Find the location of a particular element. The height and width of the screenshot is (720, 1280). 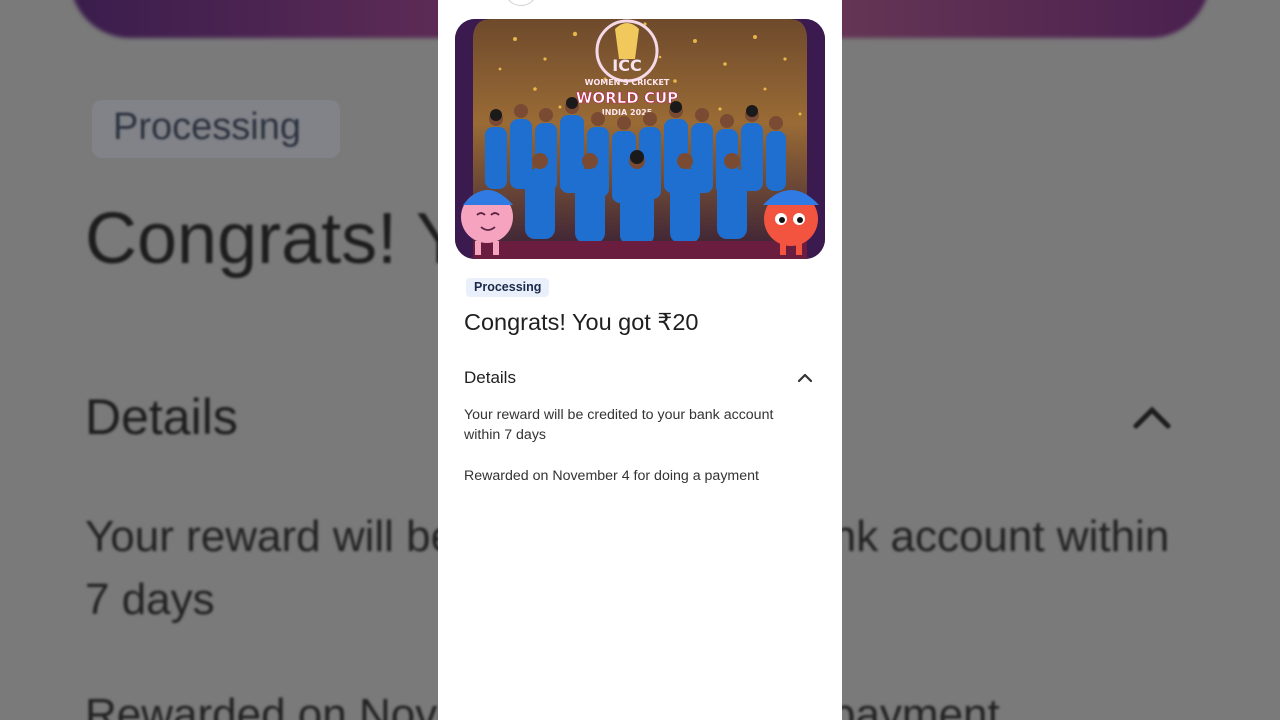

background-details-label: Details is located at coordinates (161, 417).